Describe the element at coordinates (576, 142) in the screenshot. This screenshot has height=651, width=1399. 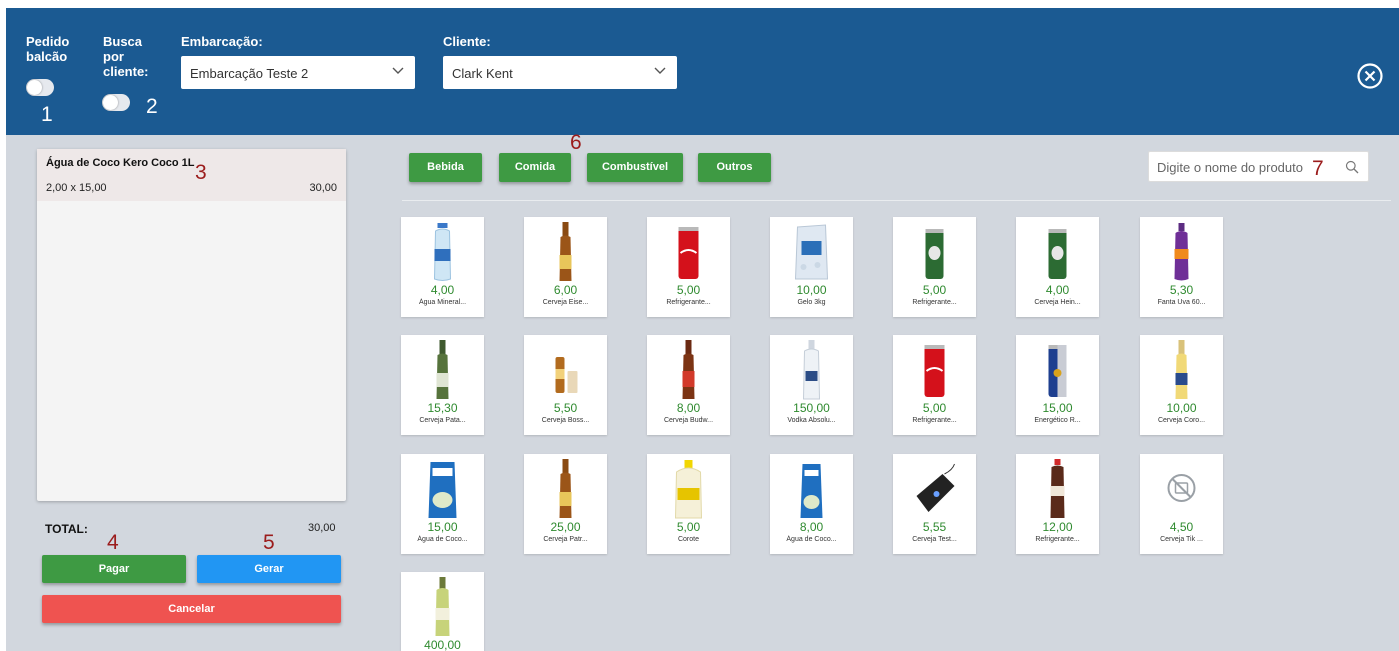
I see `annotation-6: 6` at that location.